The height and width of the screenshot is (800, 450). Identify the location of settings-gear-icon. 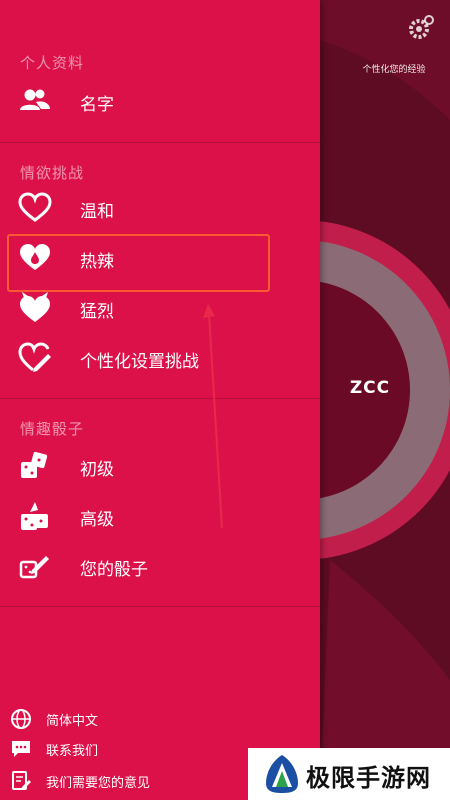
(421, 27).